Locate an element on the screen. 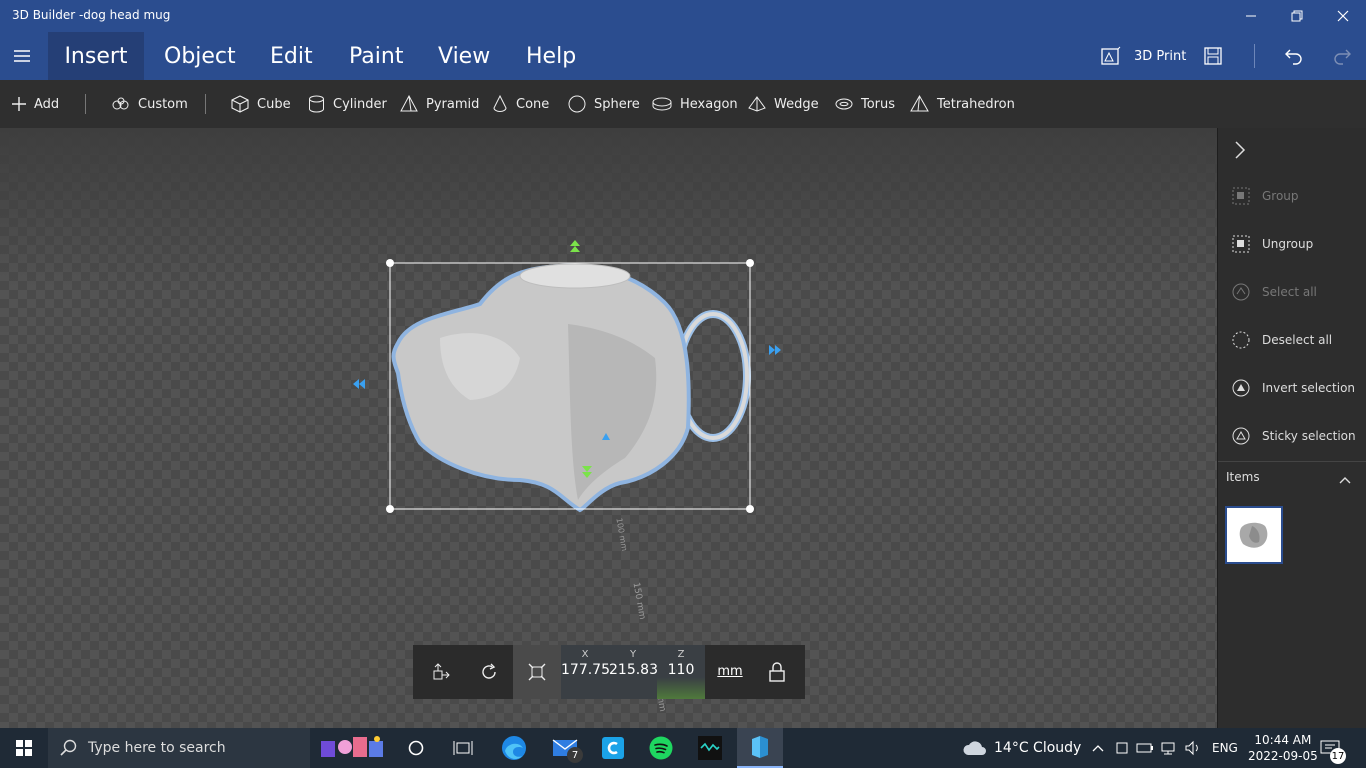 This screenshot has height=768, width=1366. chevron-up-icon is located at coordinates (1098, 748).